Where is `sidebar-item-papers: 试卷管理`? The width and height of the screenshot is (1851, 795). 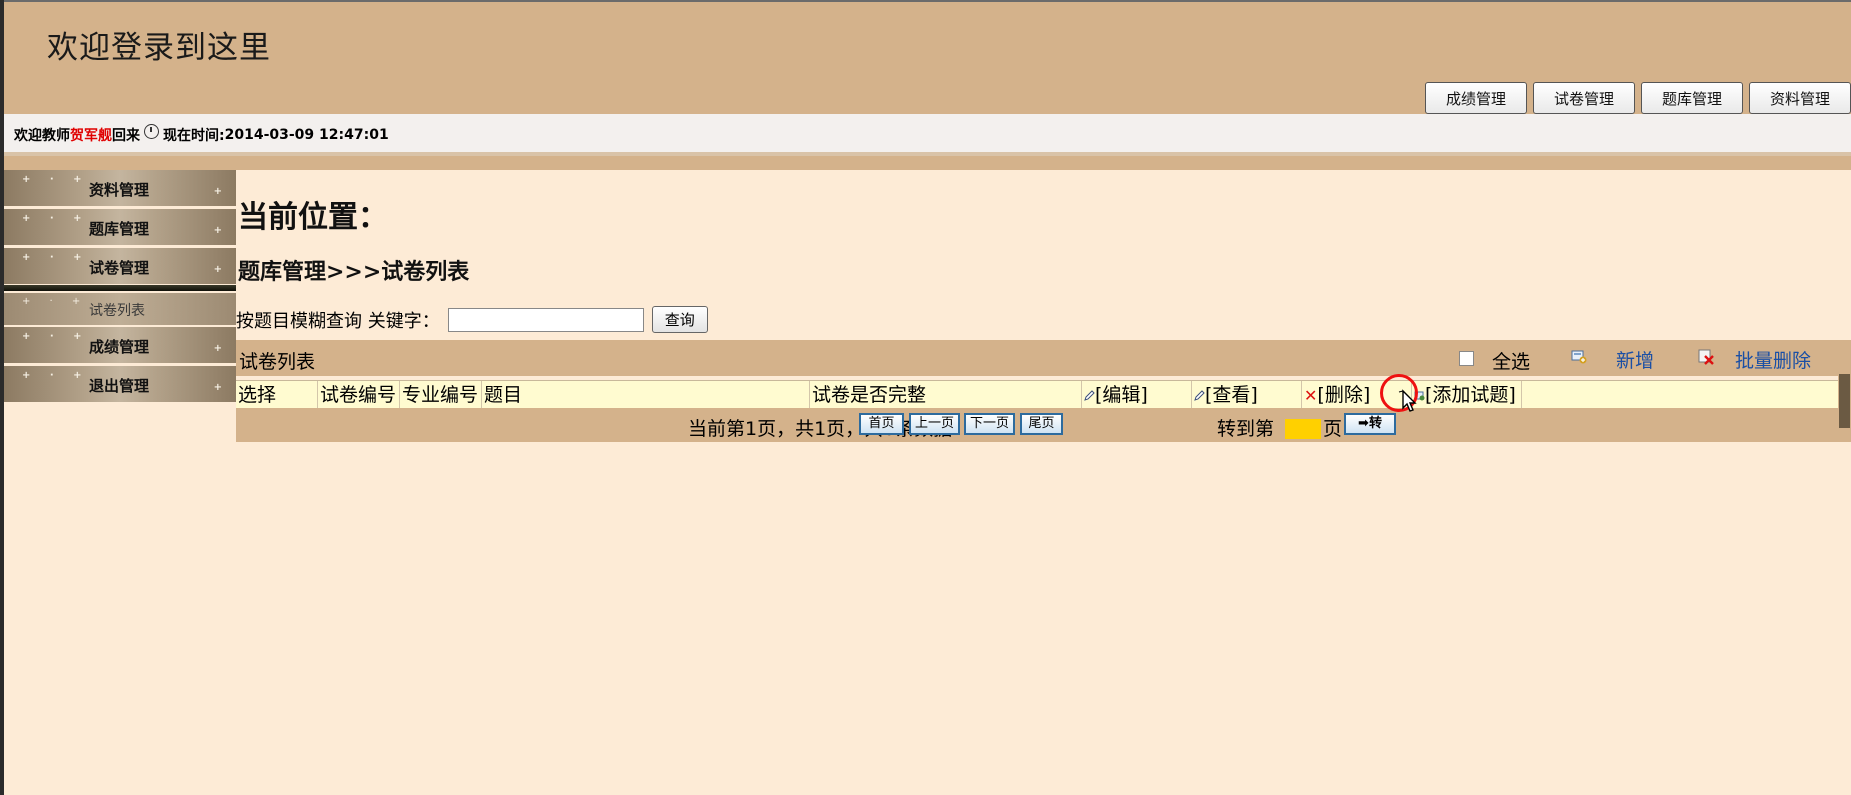 sidebar-item-papers: 试卷管理 is located at coordinates (120, 266).